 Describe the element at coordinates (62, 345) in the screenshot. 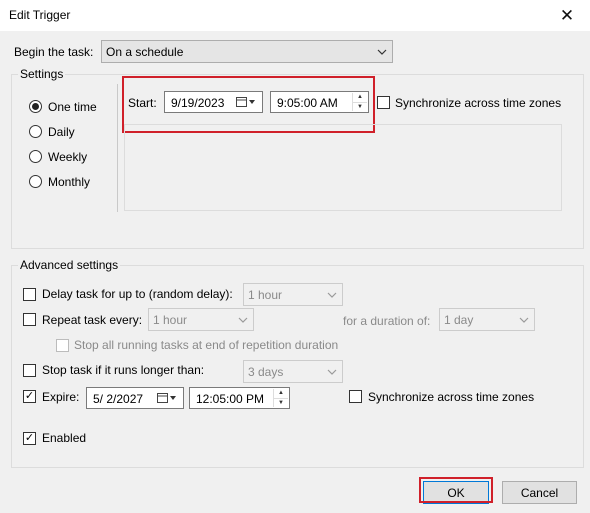

I see `stop-all-checkbox` at that location.